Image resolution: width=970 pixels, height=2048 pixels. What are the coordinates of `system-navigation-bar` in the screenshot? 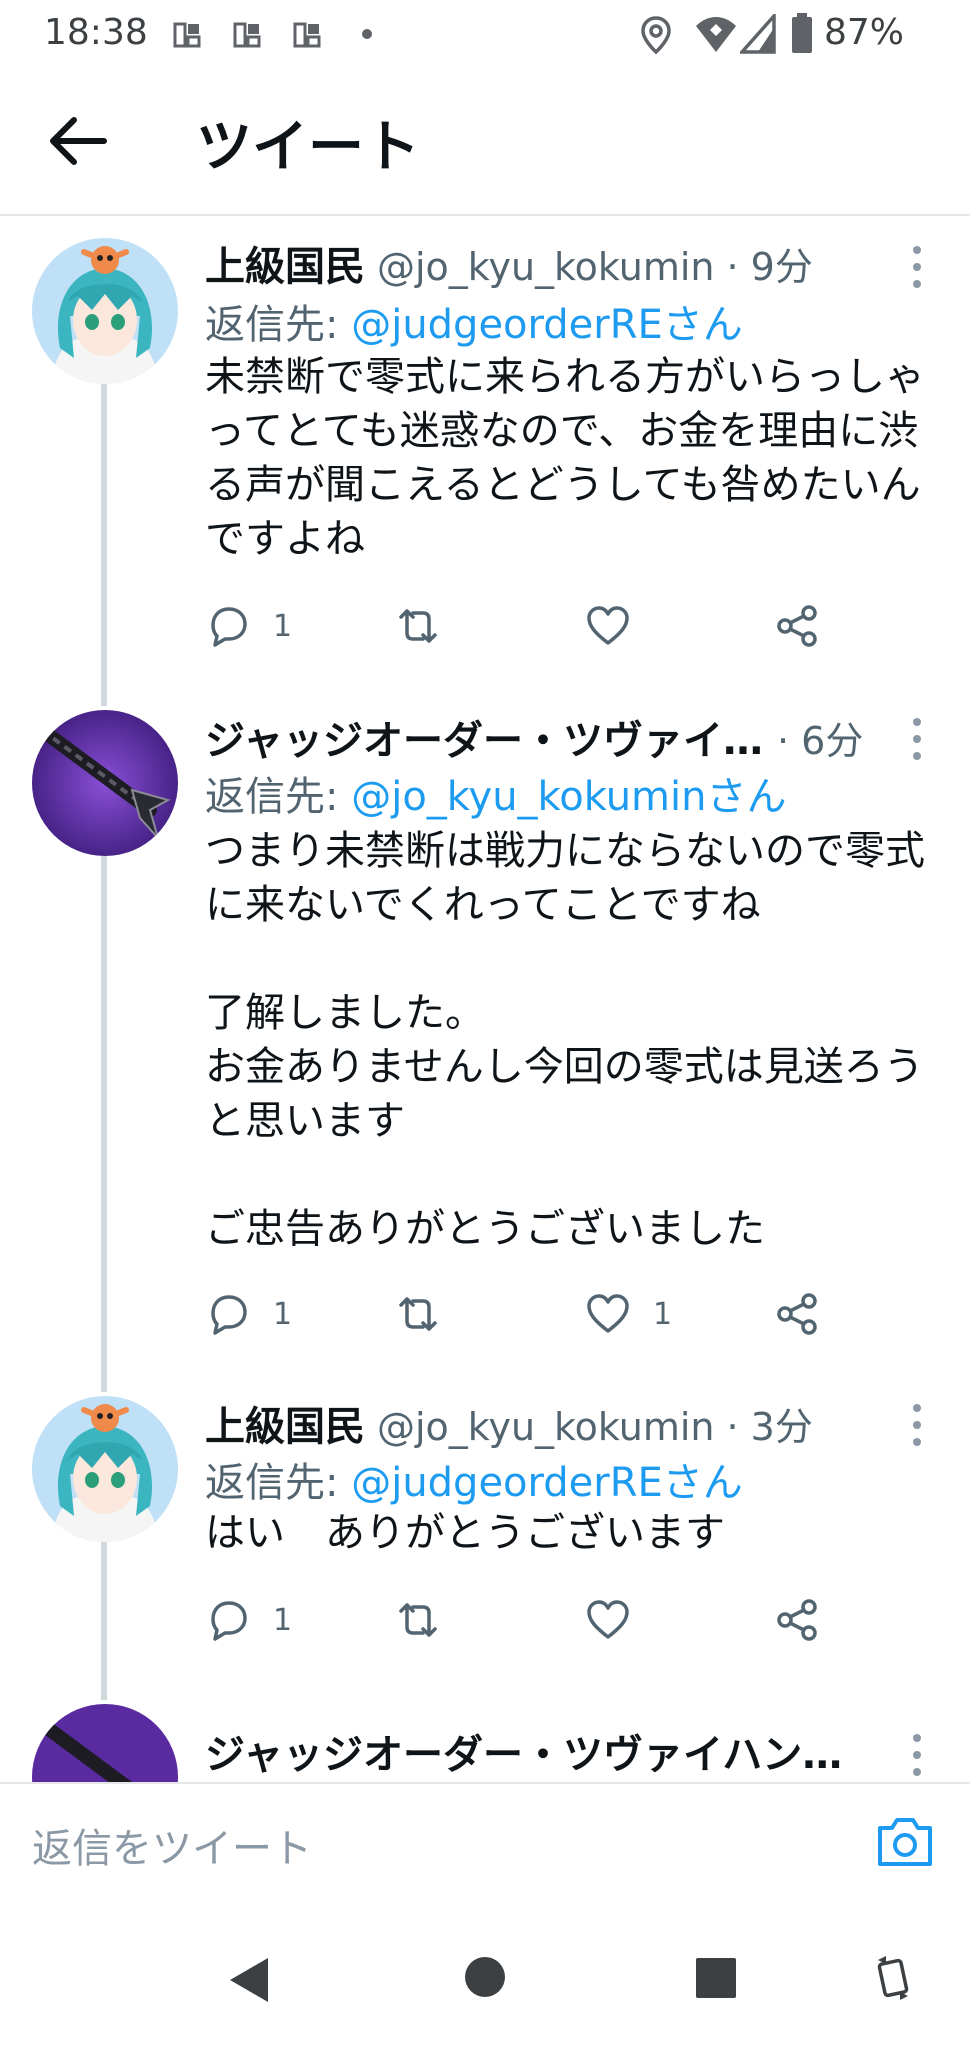 It's located at (485, 1975).